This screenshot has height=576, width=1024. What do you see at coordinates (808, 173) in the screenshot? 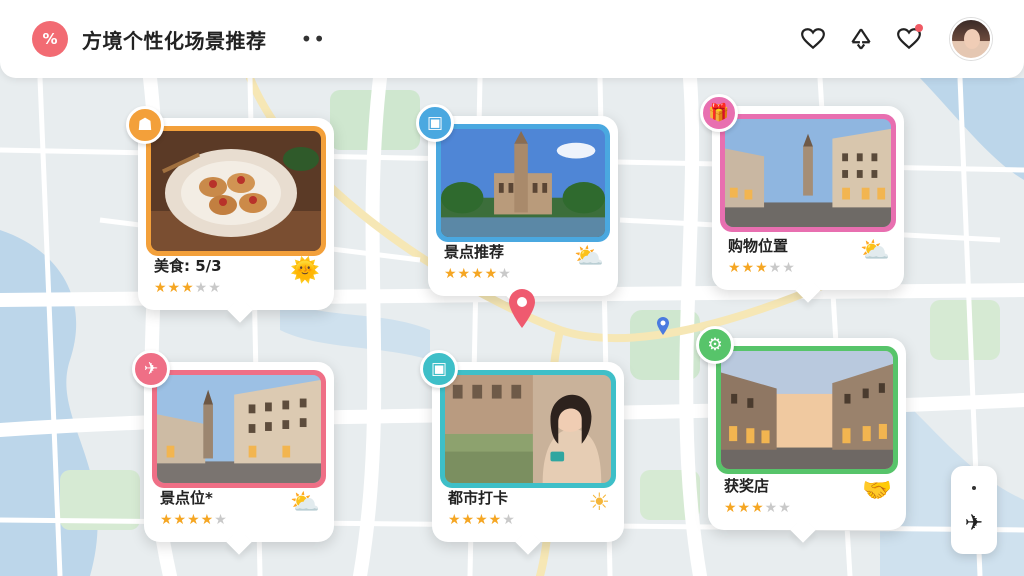
I see `shopping-street-photo` at bounding box center [808, 173].